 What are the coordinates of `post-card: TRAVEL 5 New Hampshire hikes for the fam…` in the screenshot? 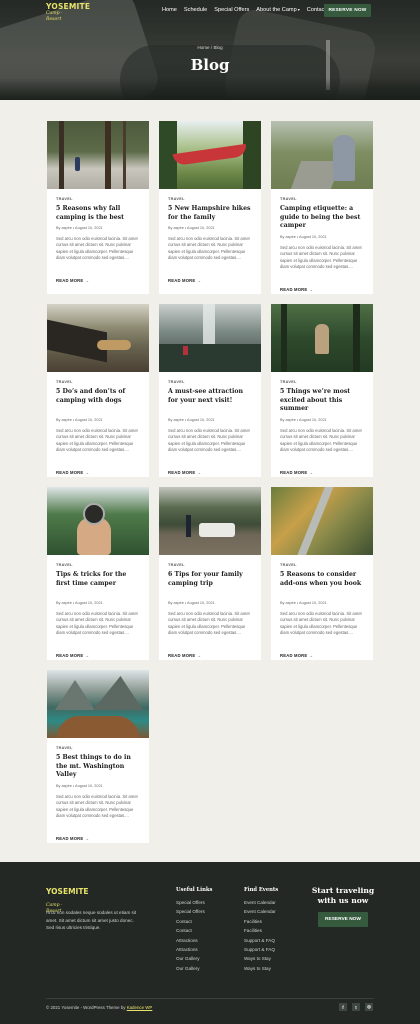 It's located at (210, 207).